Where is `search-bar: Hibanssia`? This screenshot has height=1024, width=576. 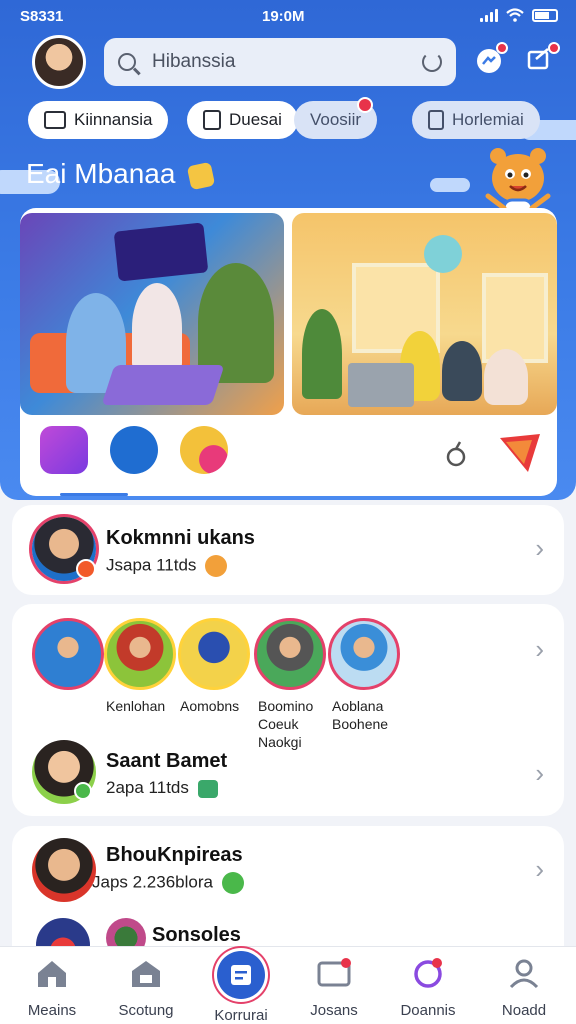 search-bar: Hibanssia is located at coordinates (280, 62).